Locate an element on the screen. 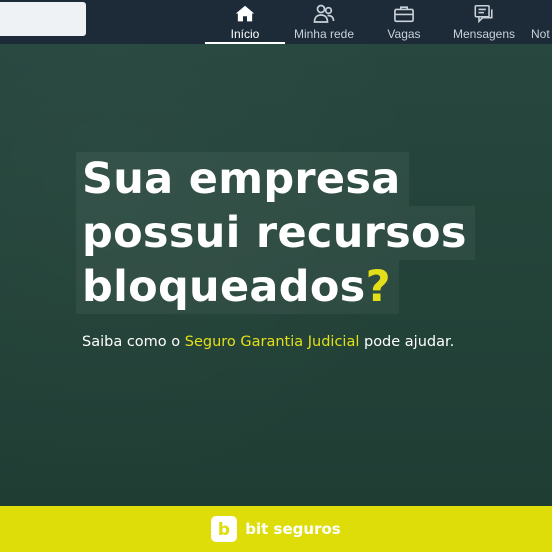 The image size is (552, 552). briefcase-icon is located at coordinates (404, 14).